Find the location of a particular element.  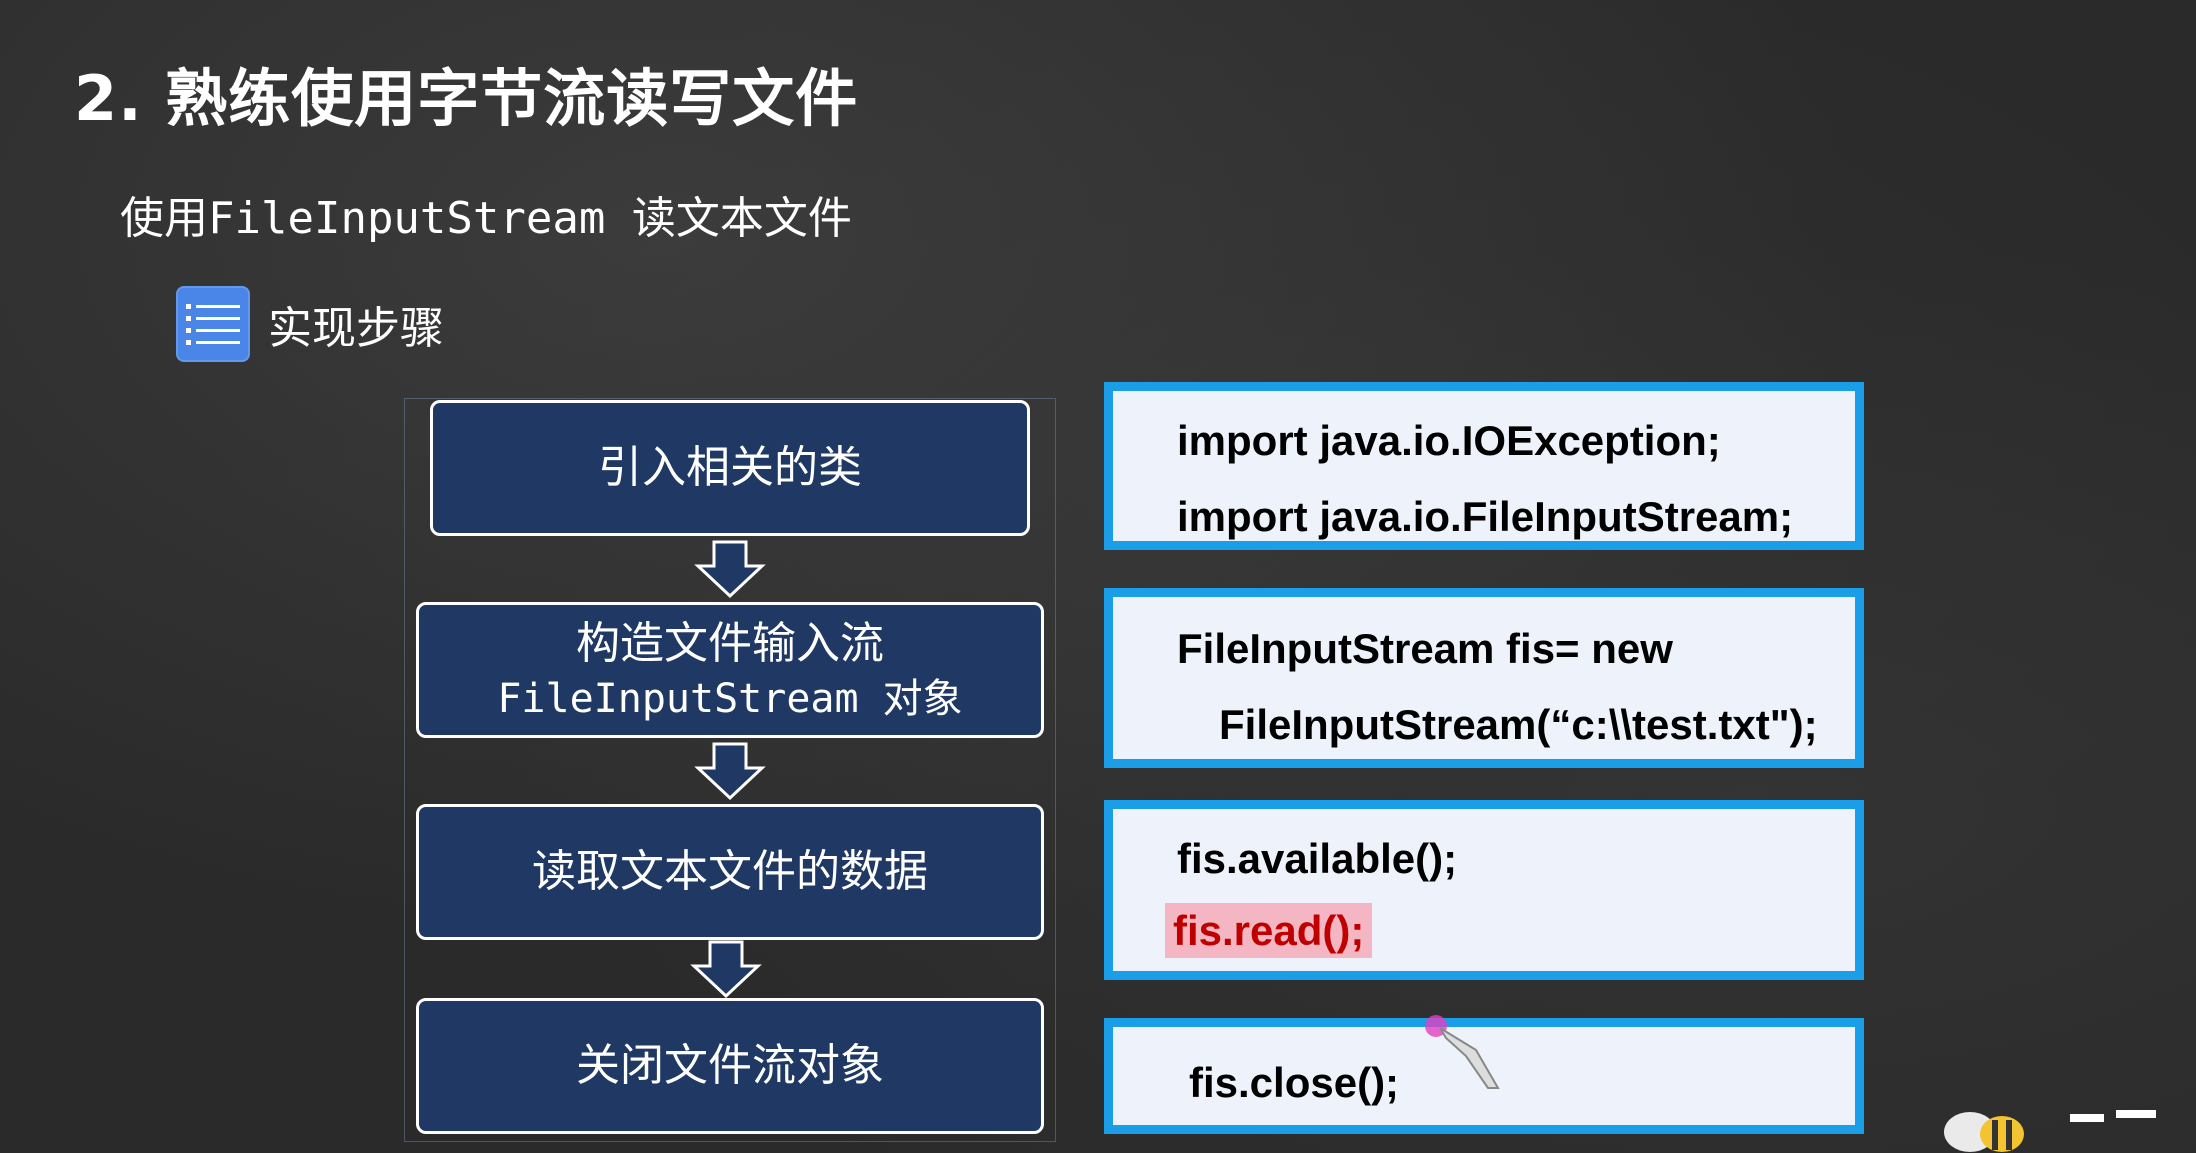

code-line: fis.close(); is located at coordinates (1294, 1082).